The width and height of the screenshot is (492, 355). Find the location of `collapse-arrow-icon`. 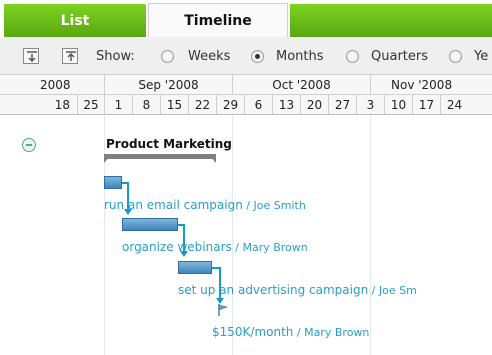

collapse-arrow-icon is located at coordinates (71, 56).